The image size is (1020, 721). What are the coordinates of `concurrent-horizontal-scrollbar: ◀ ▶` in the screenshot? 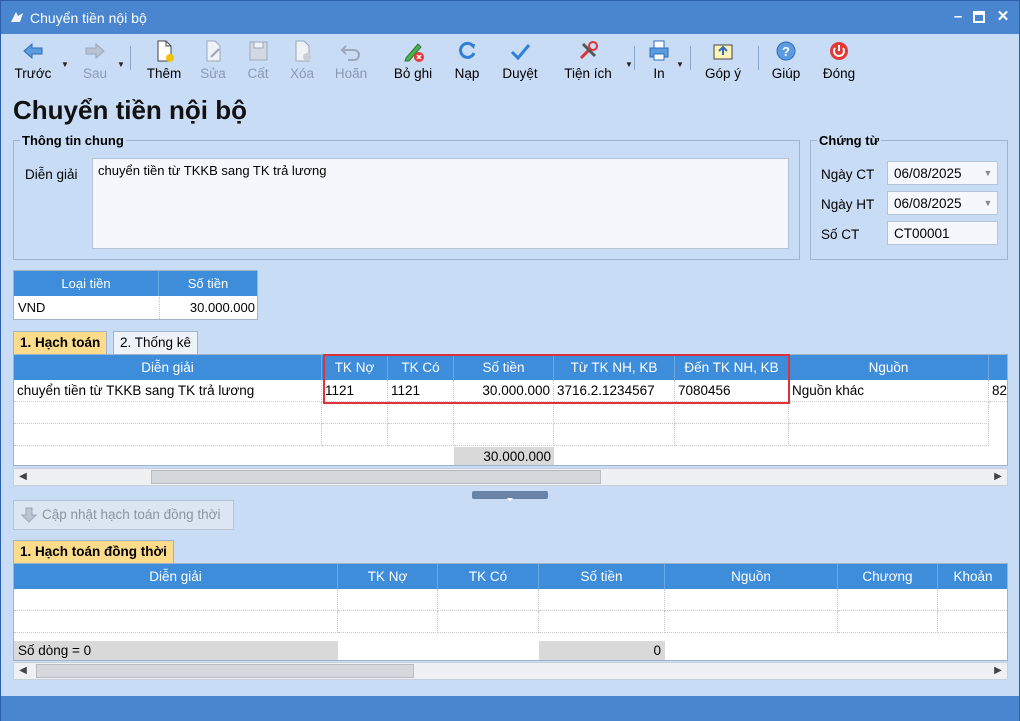 It's located at (510, 671).